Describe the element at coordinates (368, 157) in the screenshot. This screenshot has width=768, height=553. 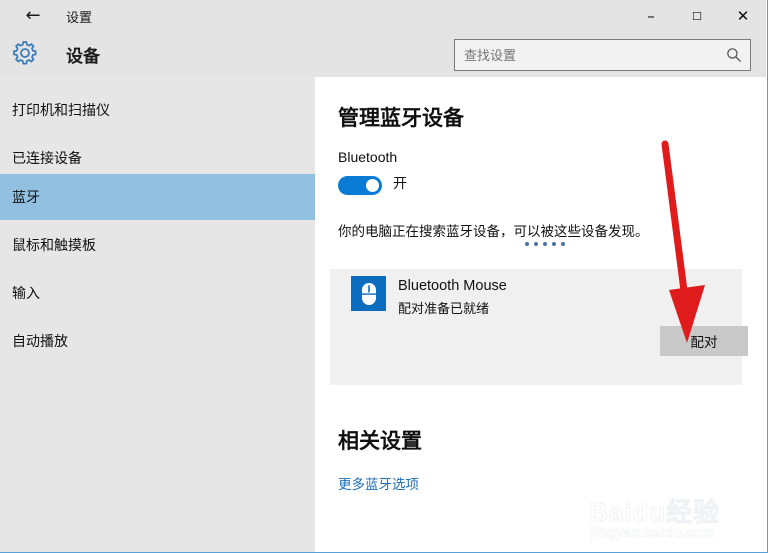
I see `bluetooth-label: Bluetooth` at that location.